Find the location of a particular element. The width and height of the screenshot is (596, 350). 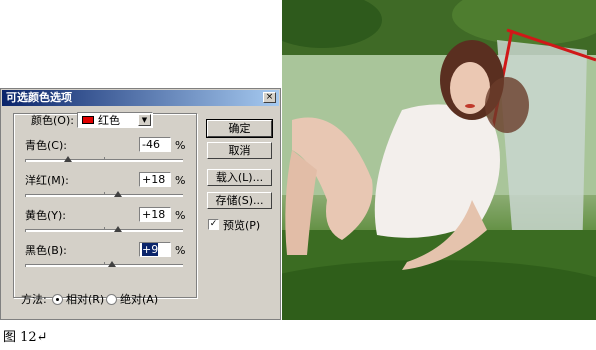

black-slider-thumb is located at coordinates (111, 264).